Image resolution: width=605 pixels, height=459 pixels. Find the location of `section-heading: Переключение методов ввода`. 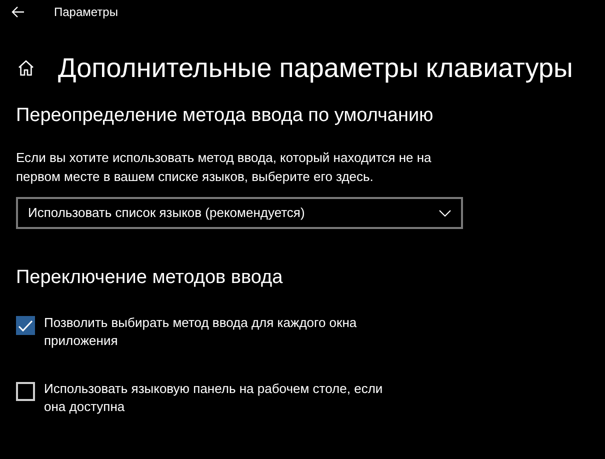

section-heading: Переключение методов ввода is located at coordinates (150, 278).